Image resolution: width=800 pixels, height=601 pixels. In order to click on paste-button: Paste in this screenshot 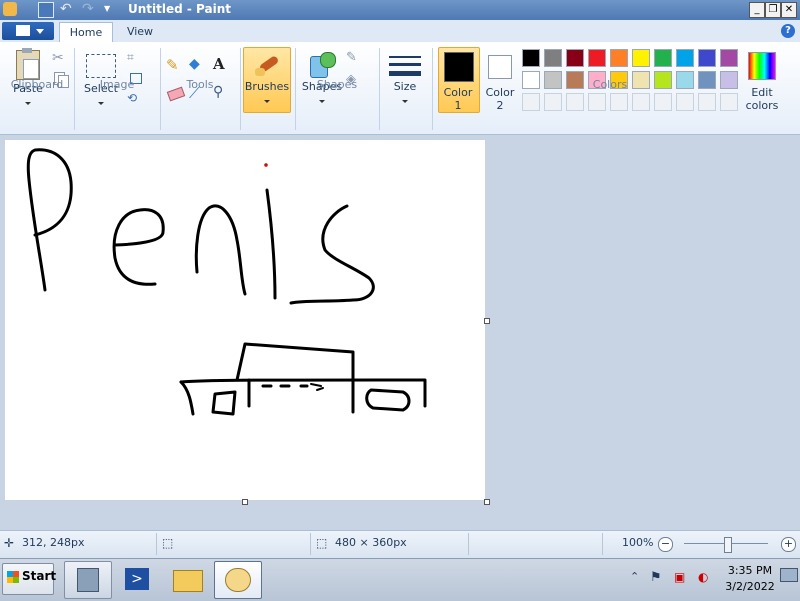, I will do `click(28, 77)`.